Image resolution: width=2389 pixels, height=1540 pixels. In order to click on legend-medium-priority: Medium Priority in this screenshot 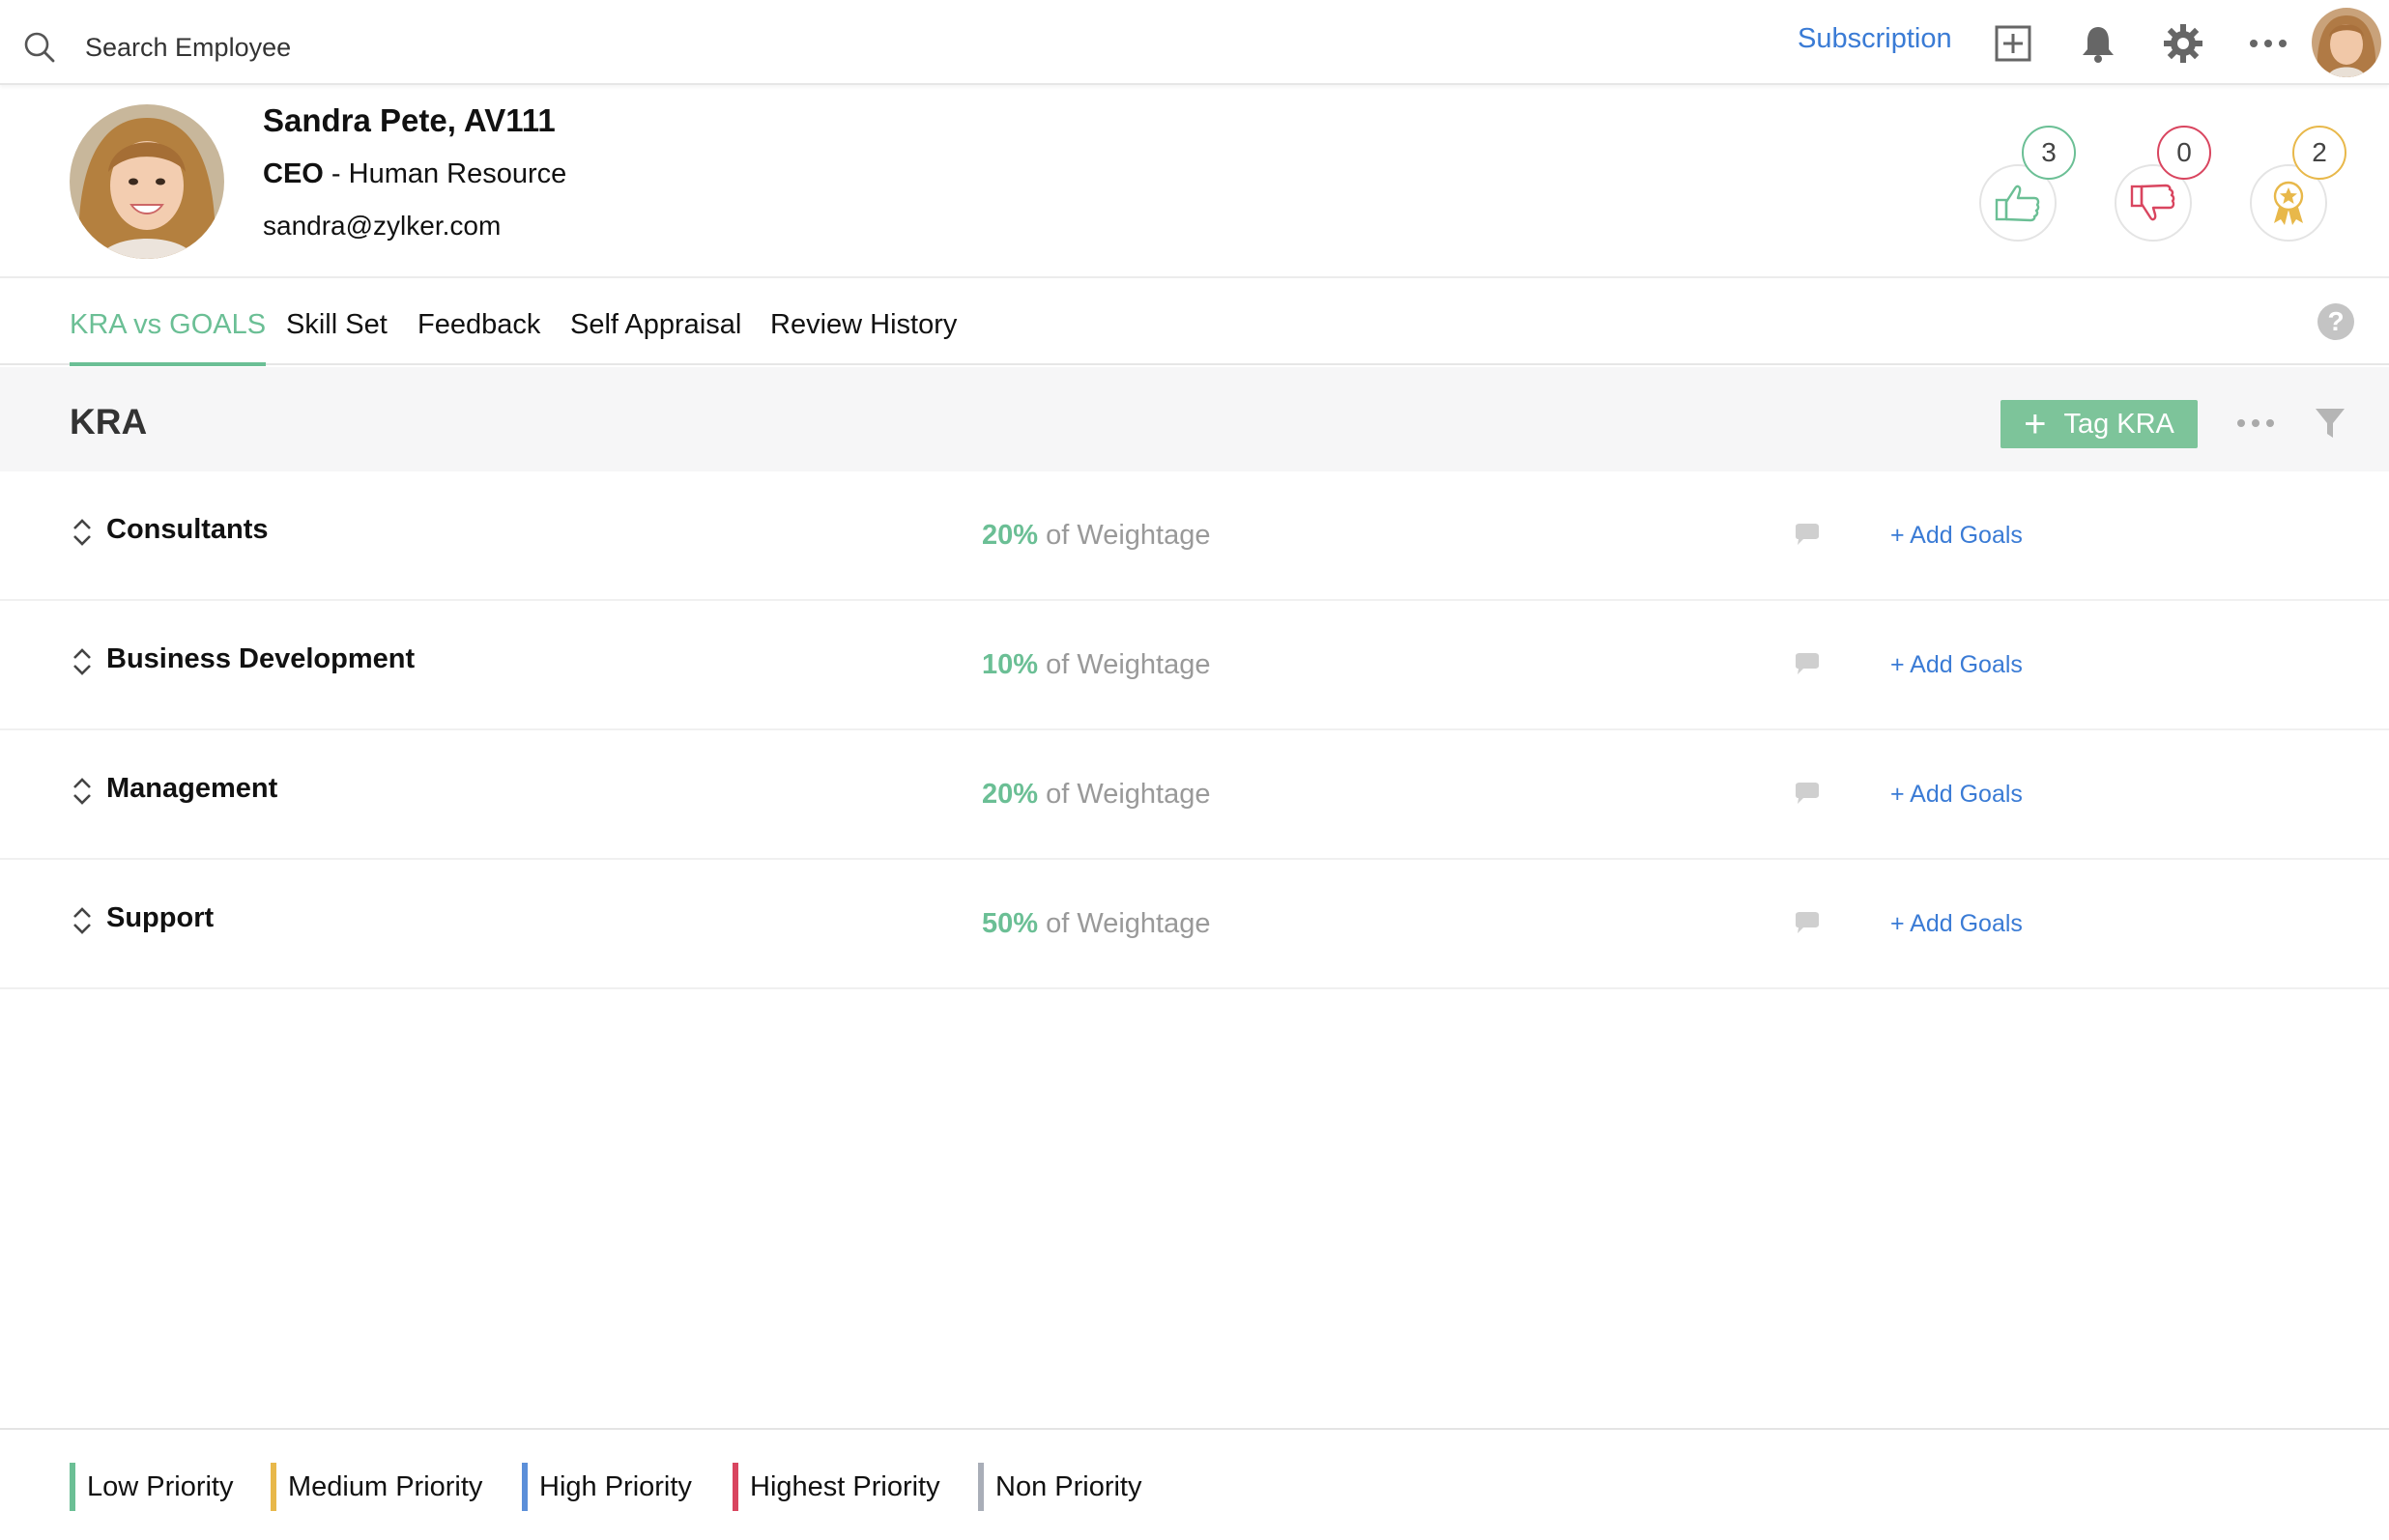, I will do `click(376, 1487)`.